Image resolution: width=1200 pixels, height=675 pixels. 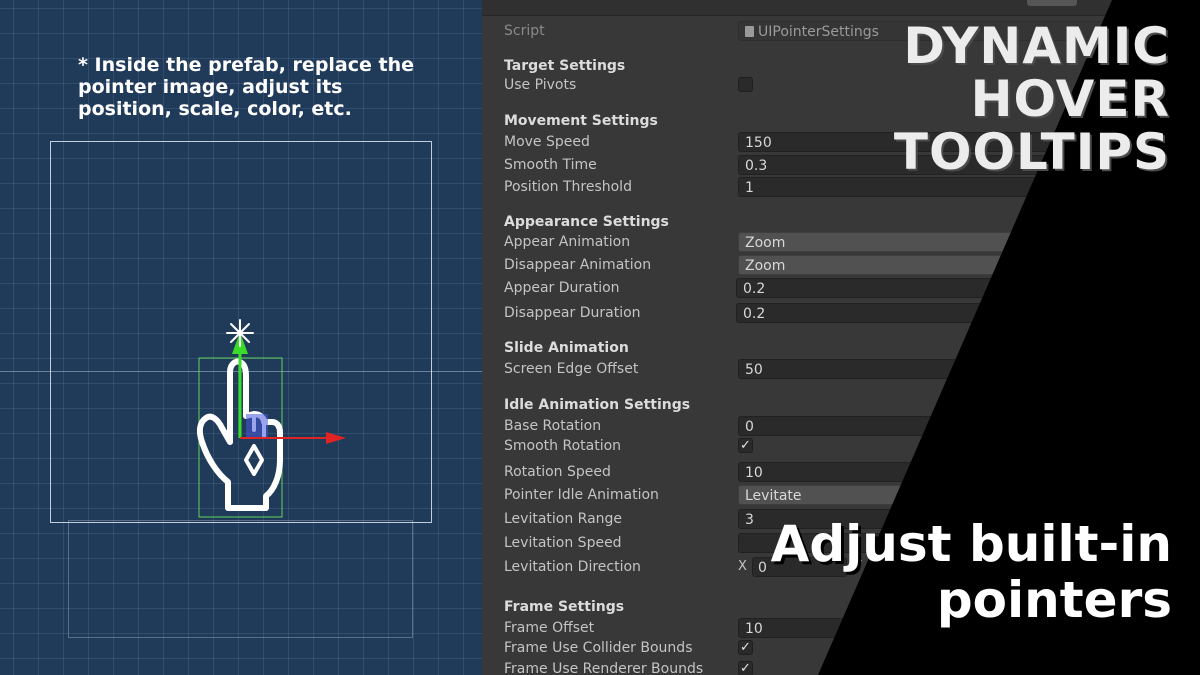 I want to click on disappear-animation-dropdown: Zoom, so click(x=968, y=265).